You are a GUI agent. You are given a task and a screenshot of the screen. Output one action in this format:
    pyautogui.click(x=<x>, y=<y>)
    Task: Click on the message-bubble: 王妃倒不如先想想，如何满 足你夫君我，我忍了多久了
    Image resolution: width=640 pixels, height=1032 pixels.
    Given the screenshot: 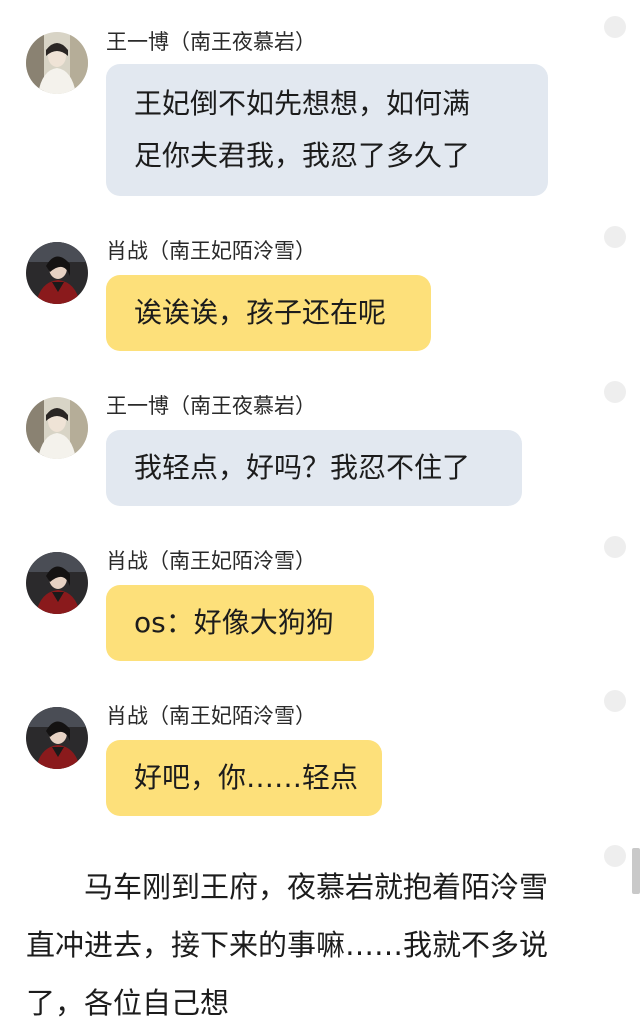 What is the action you would take?
    pyautogui.click(x=327, y=130)
    